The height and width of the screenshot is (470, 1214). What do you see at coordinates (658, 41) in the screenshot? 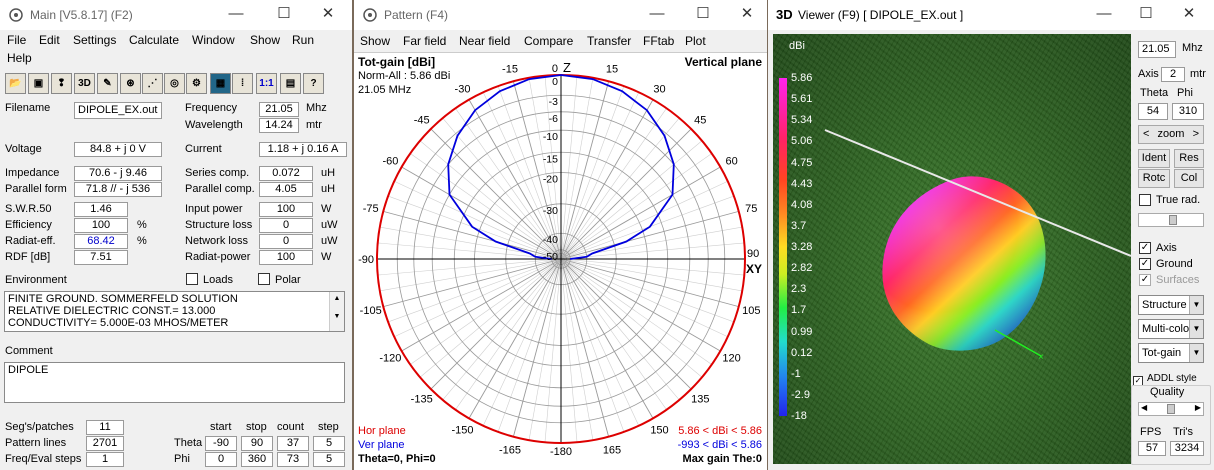
I see `menu-fftab: FFtab` at bounding box center [658, 41].